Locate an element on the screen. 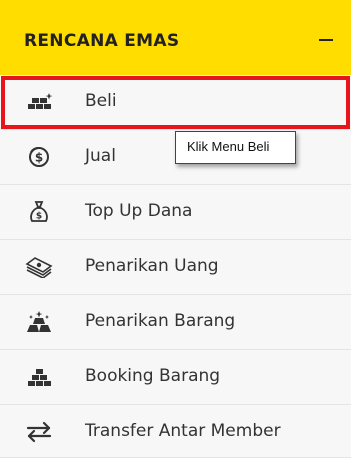  menu-item-label: Booking Barang is located at coordinates (153, 376).